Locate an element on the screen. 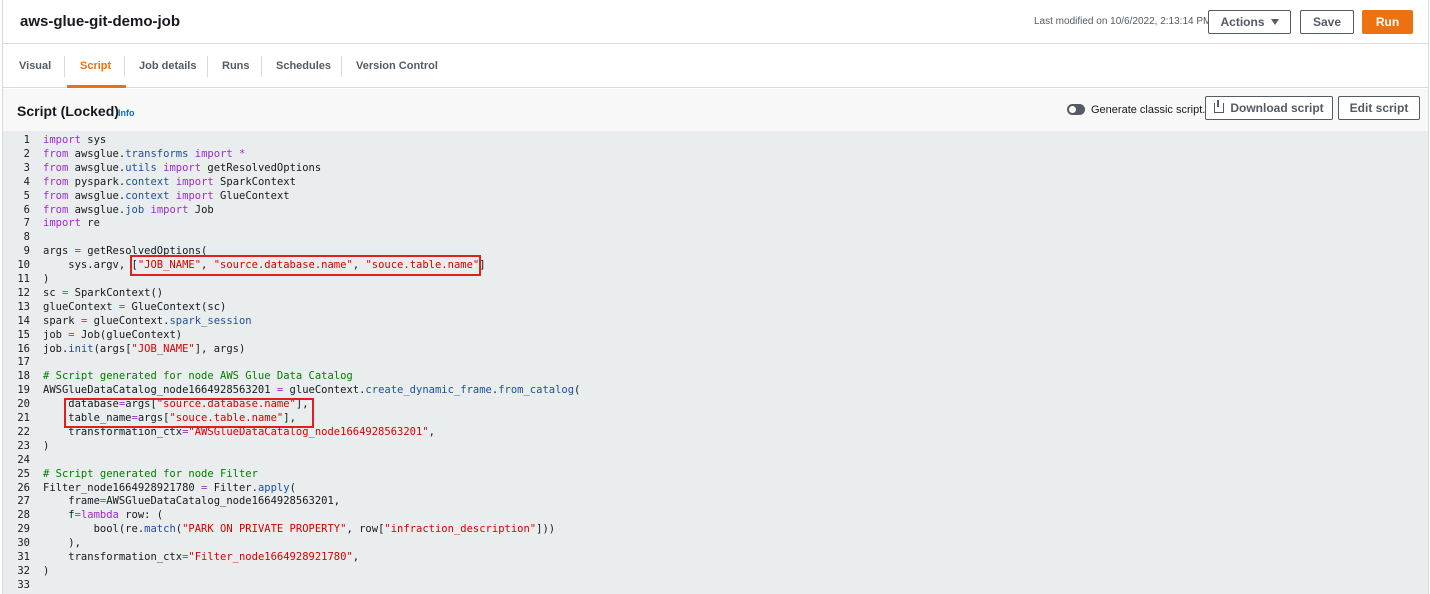 The height and width of the screenshot is (594, 1430). line-number: 1 is located at coordinates (26, 140).